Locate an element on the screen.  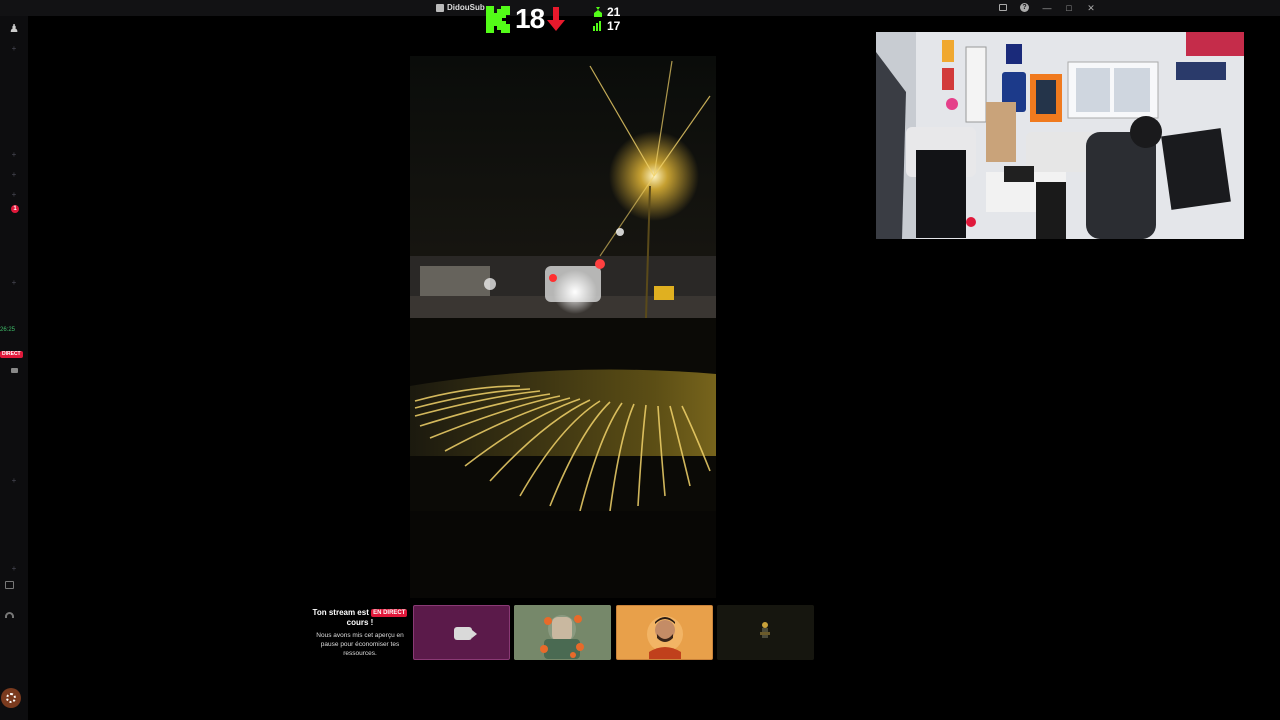
window-controls: ? — □ ✕ is located at coordinates (1047, 8).